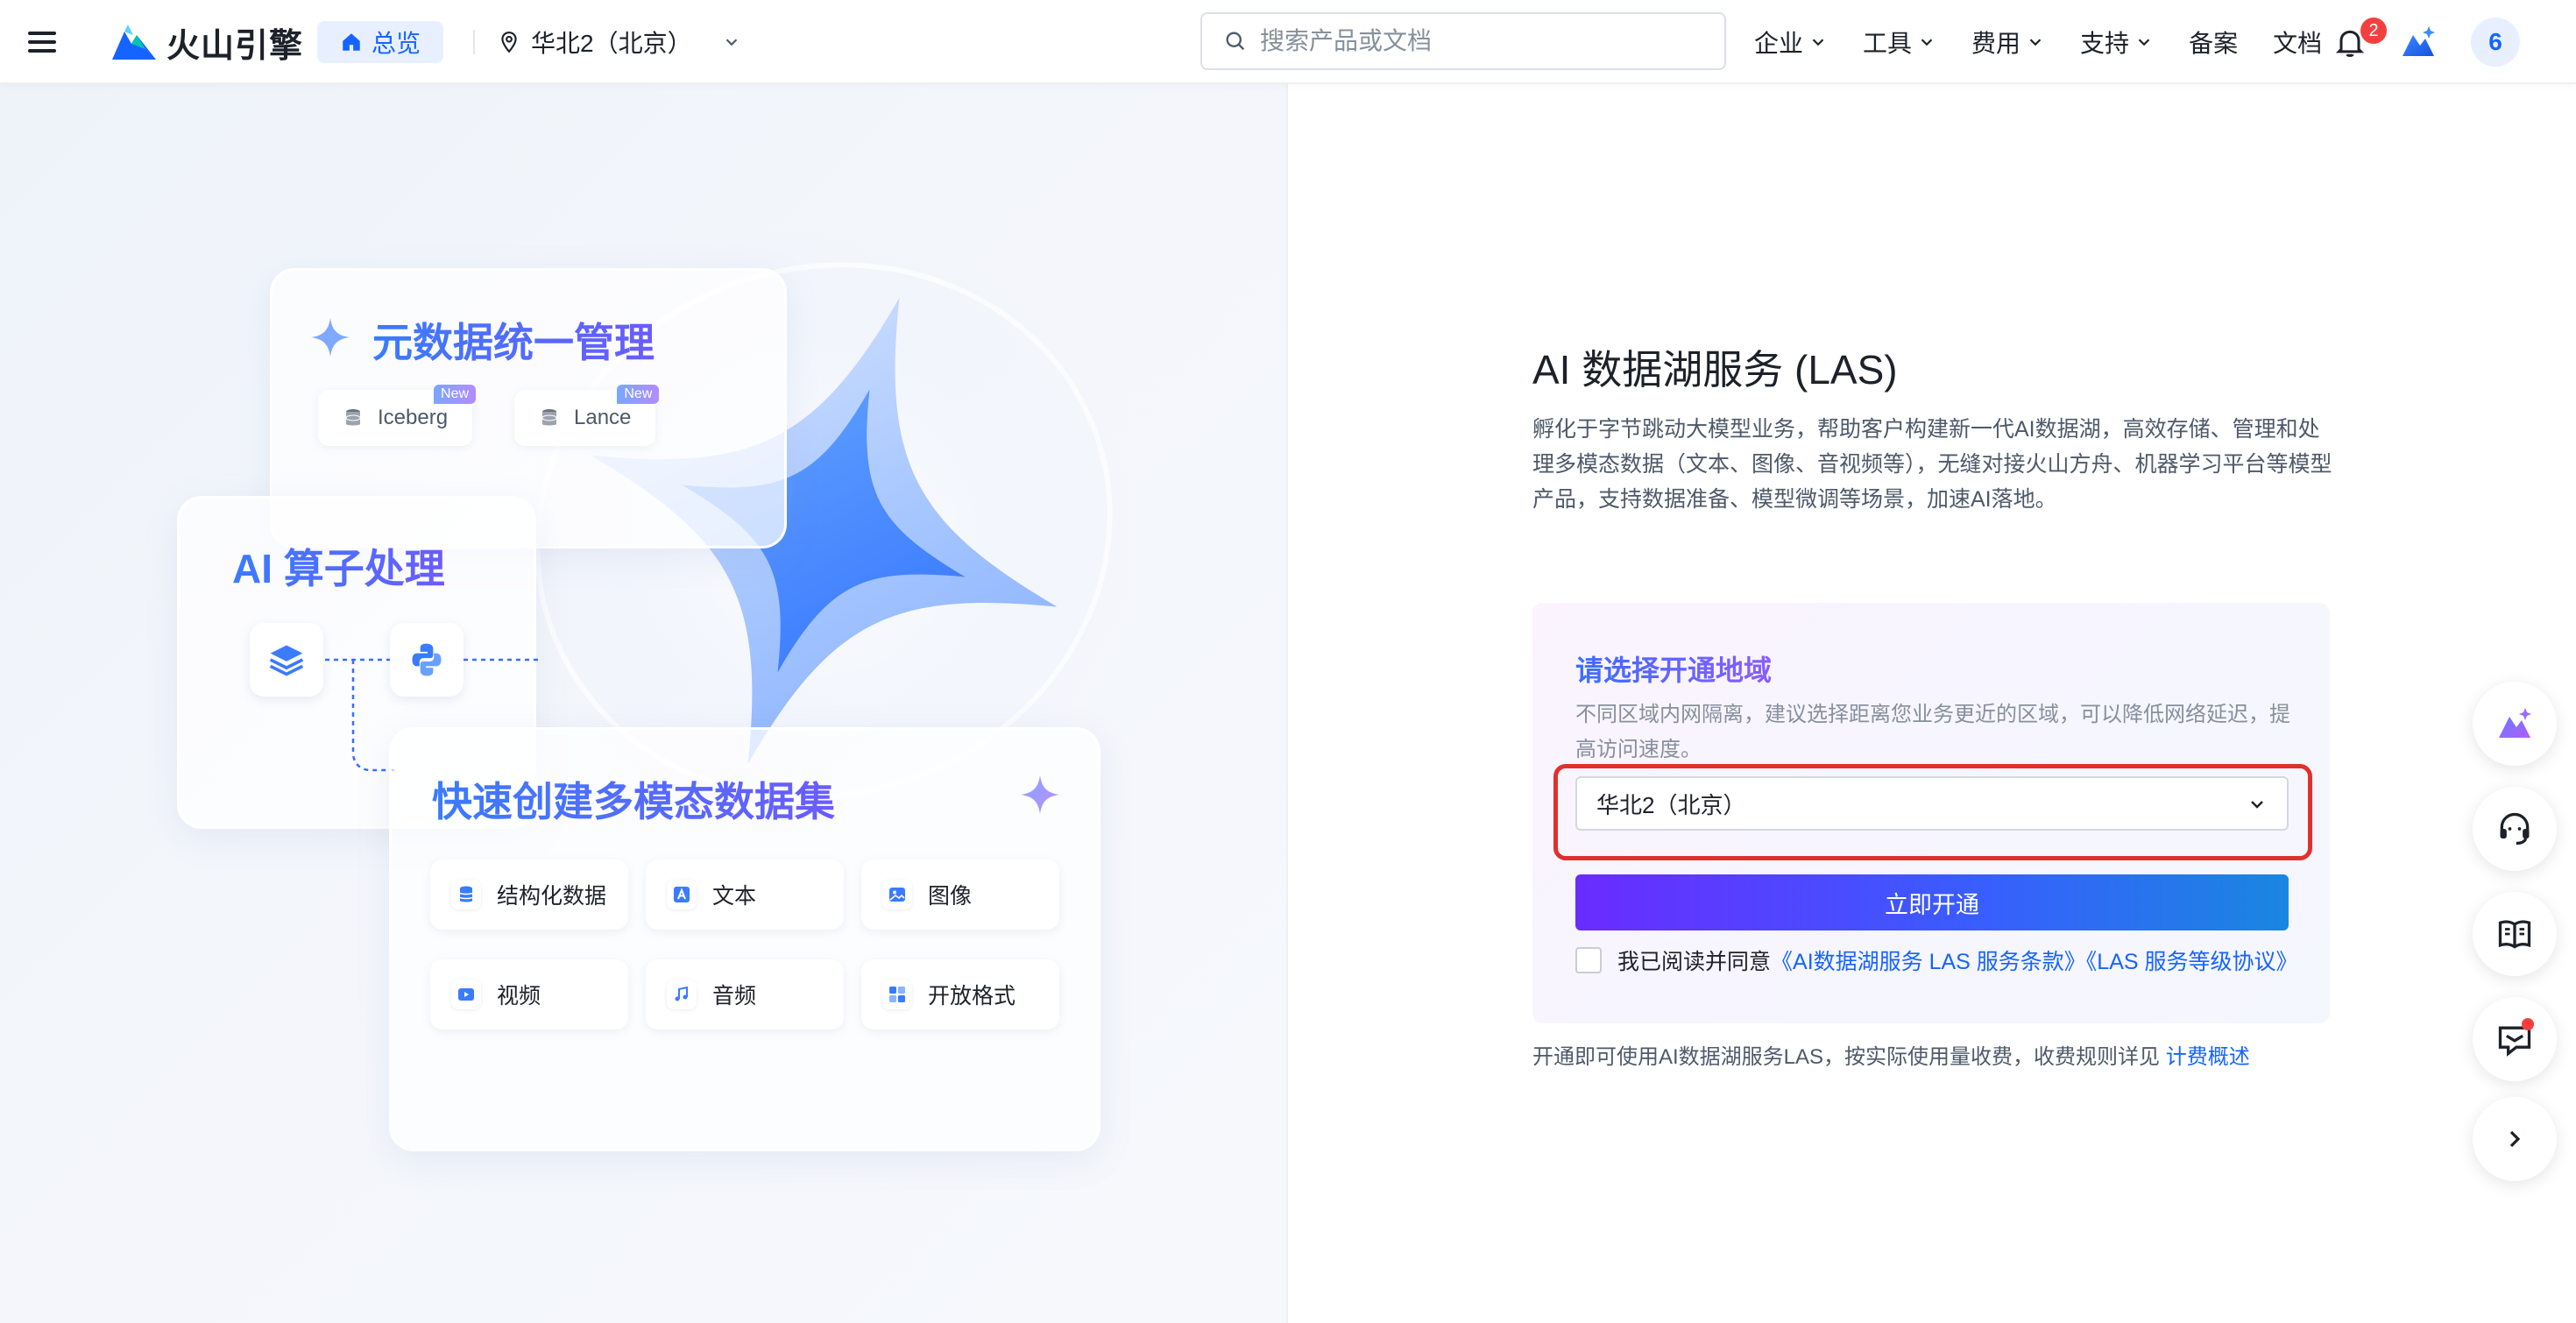  Describe the element at coordinates (1235, 41) in the screenshot. I see `search-icon` at that location.